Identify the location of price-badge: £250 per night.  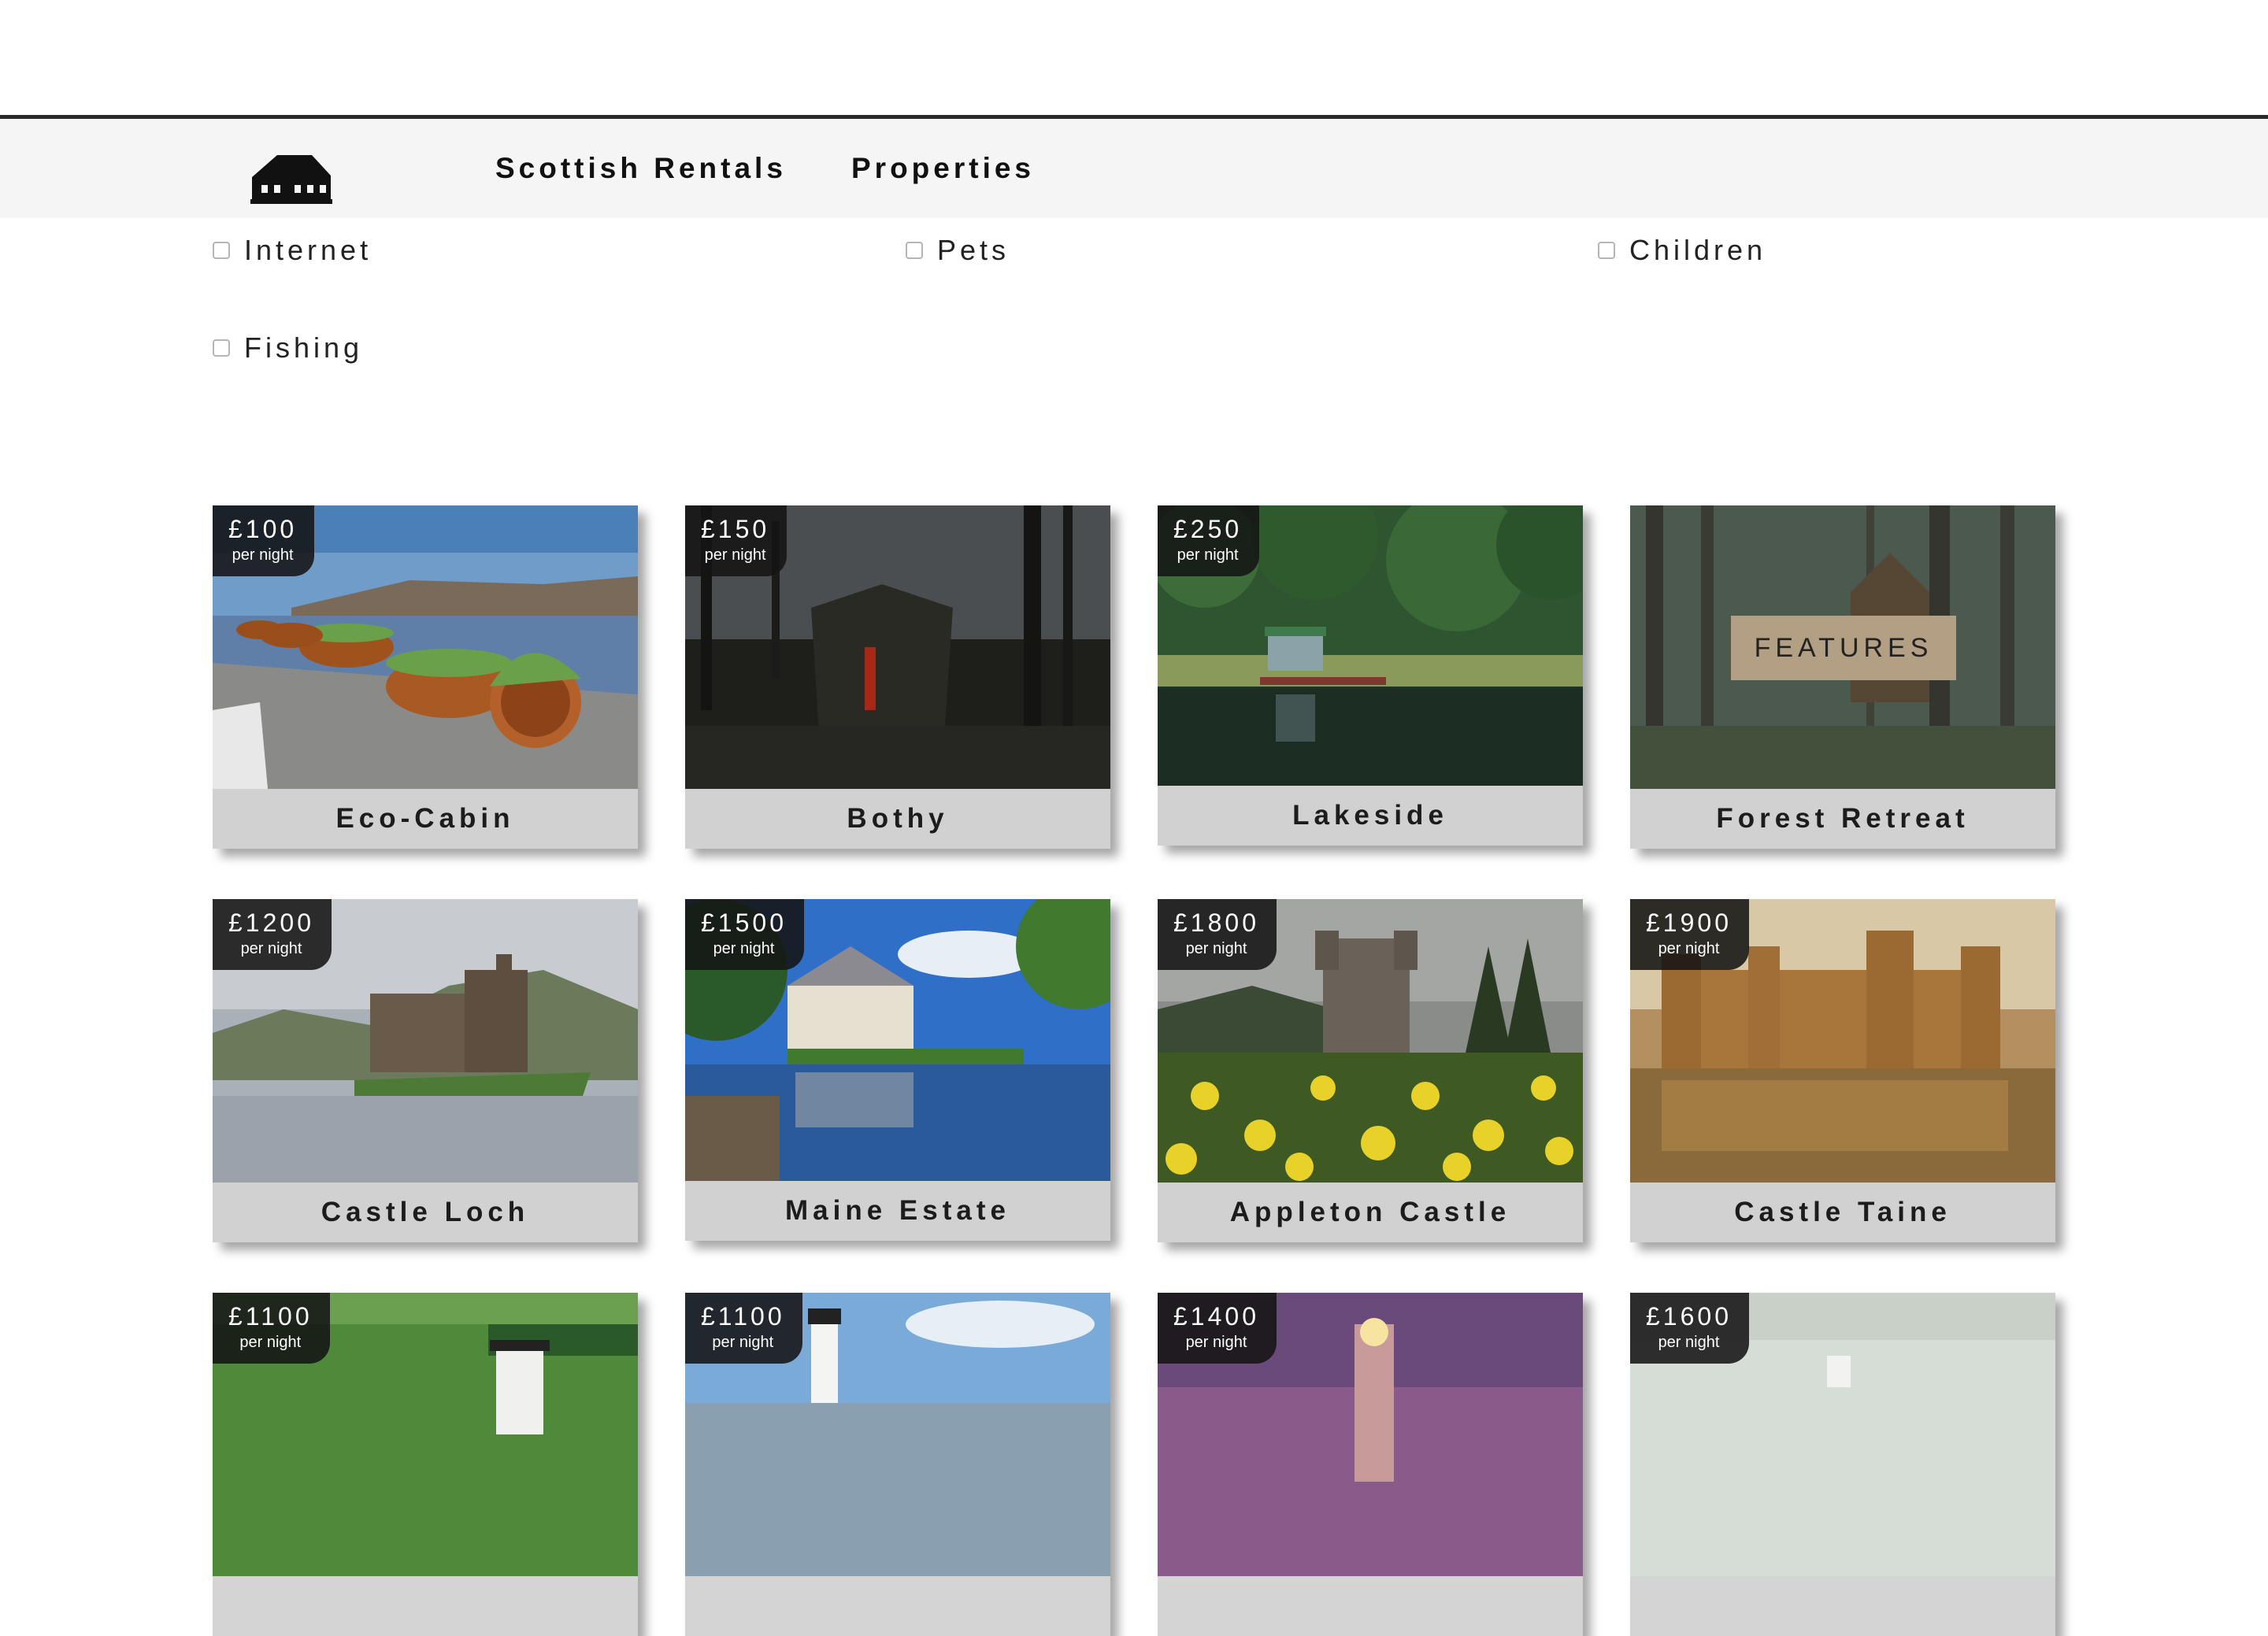
(1209, 540).